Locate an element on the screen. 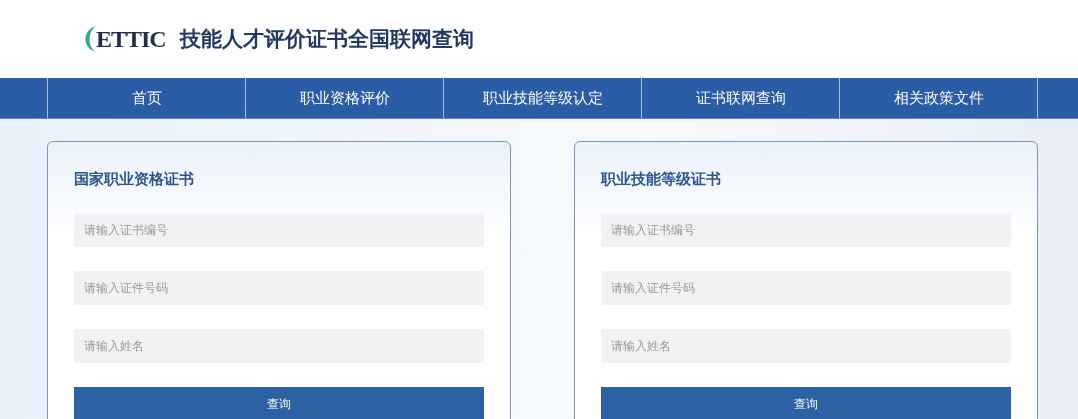 The image size is (1078, 419). card-title: 国家职业资格证书 is located at coordinates (134, 179).